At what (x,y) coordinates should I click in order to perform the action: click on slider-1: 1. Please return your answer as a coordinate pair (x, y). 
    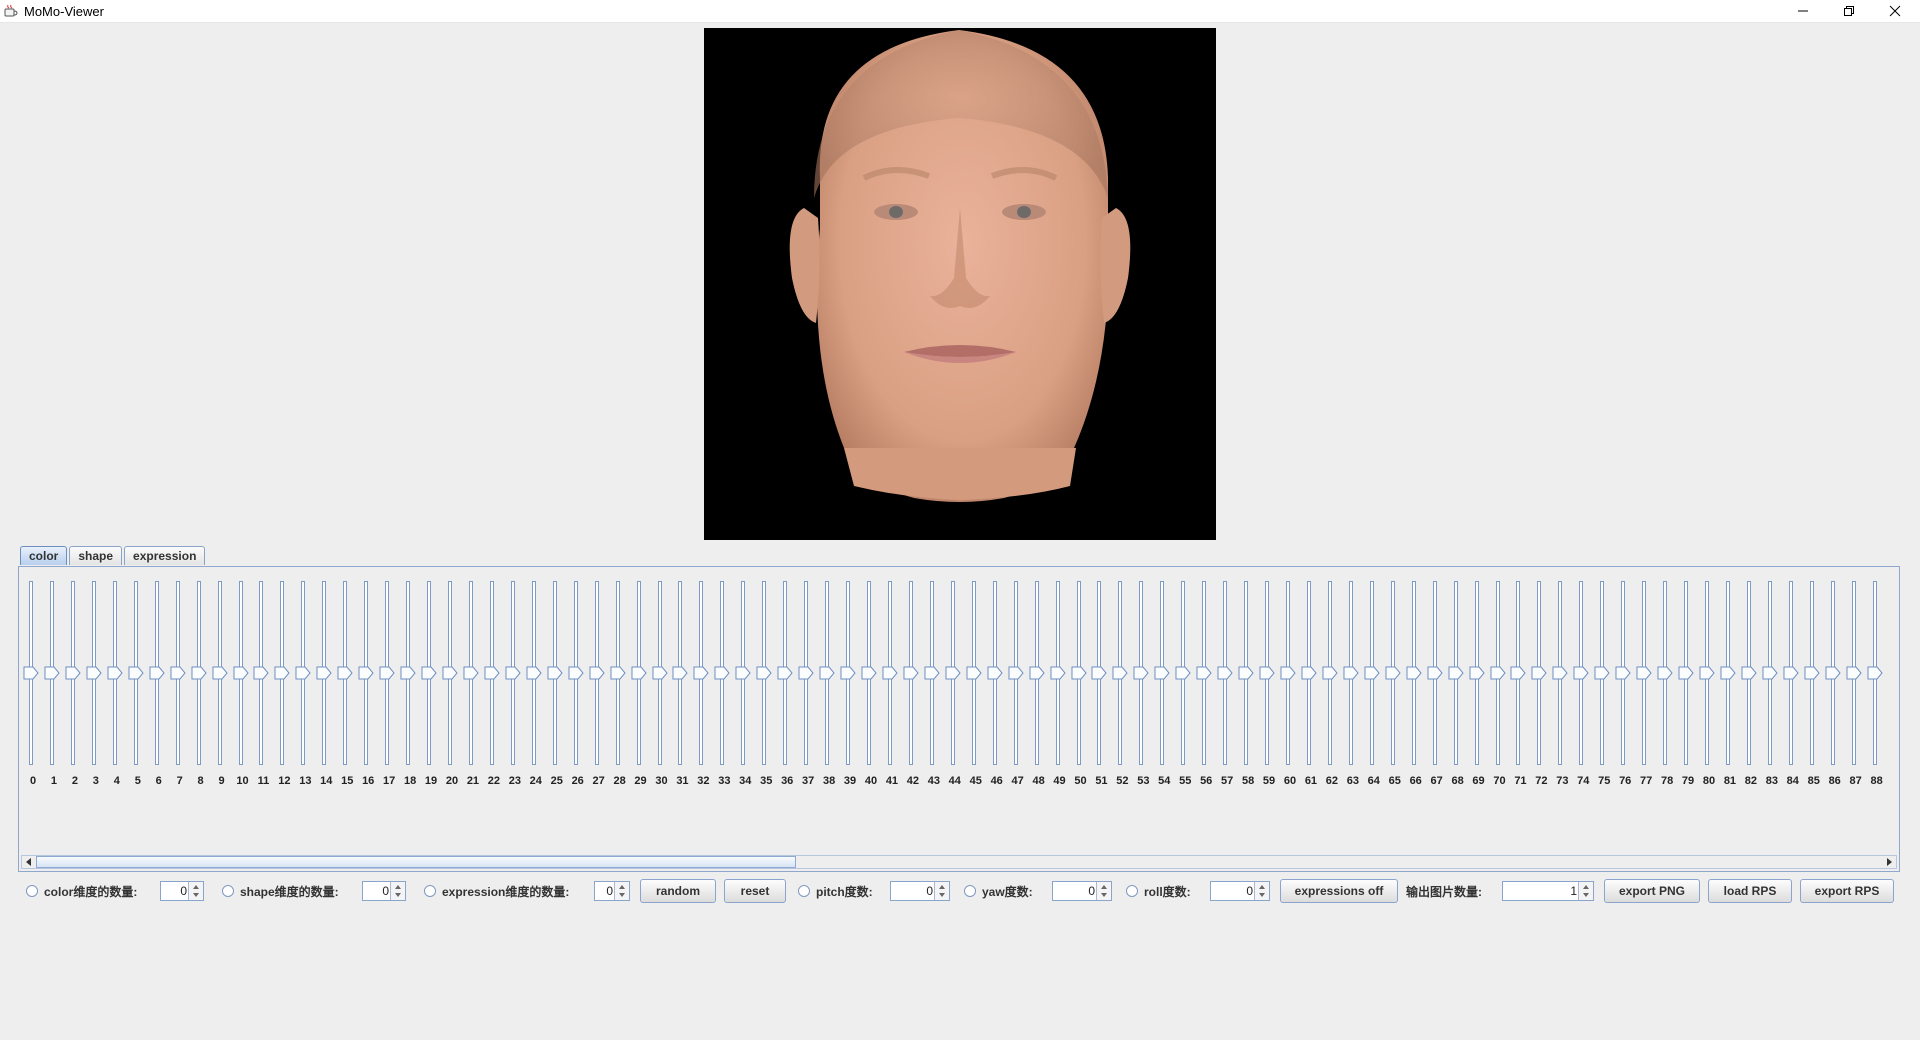
    Looking at the image, I should click on (54, 684).